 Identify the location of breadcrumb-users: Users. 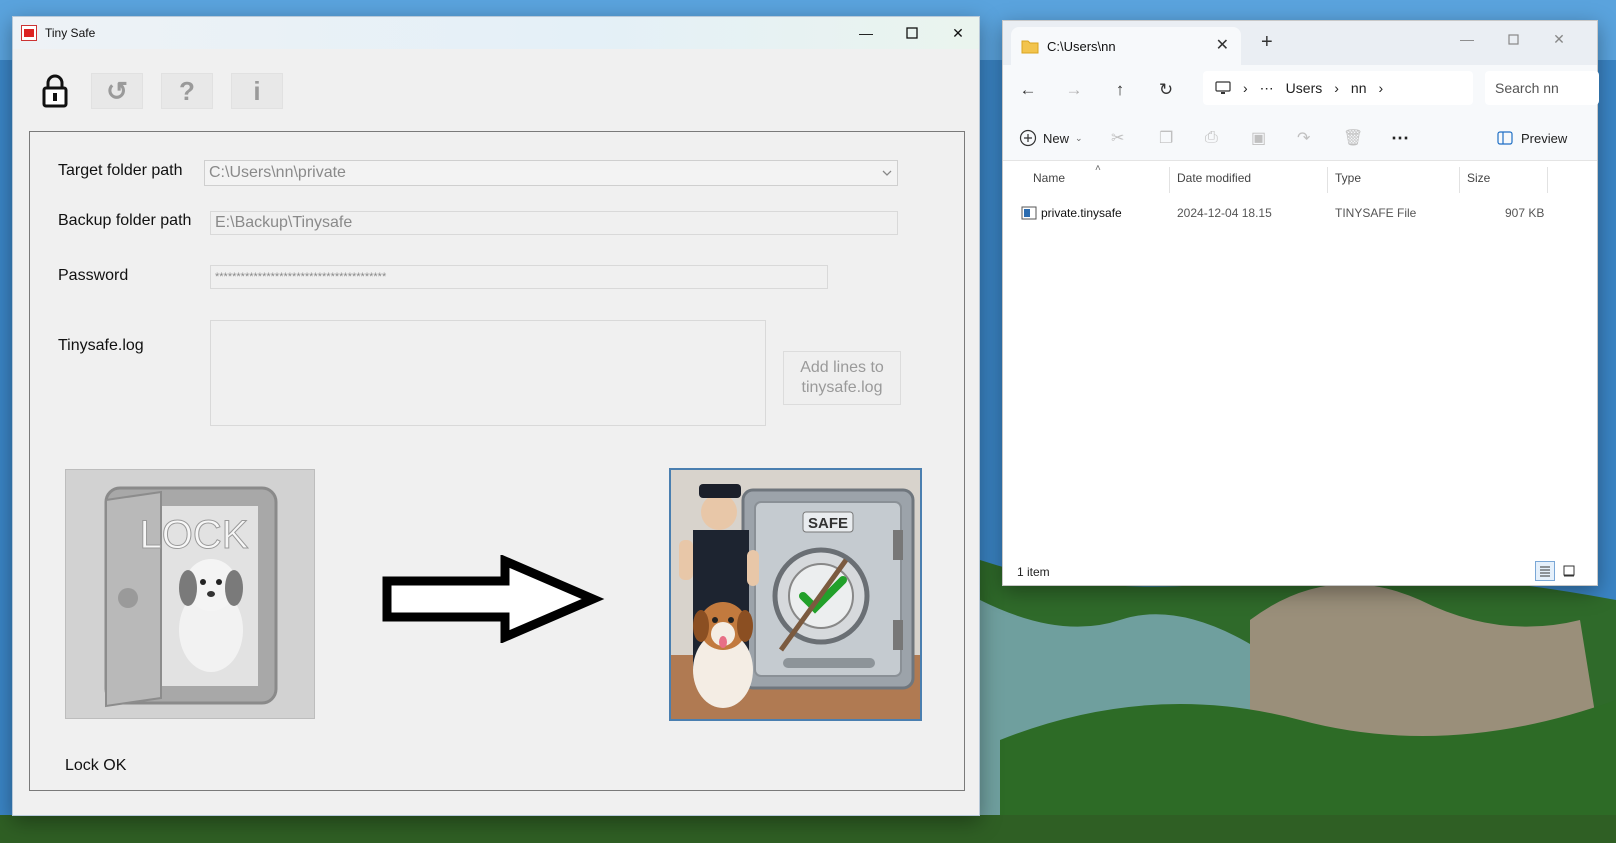
(1304, 88).